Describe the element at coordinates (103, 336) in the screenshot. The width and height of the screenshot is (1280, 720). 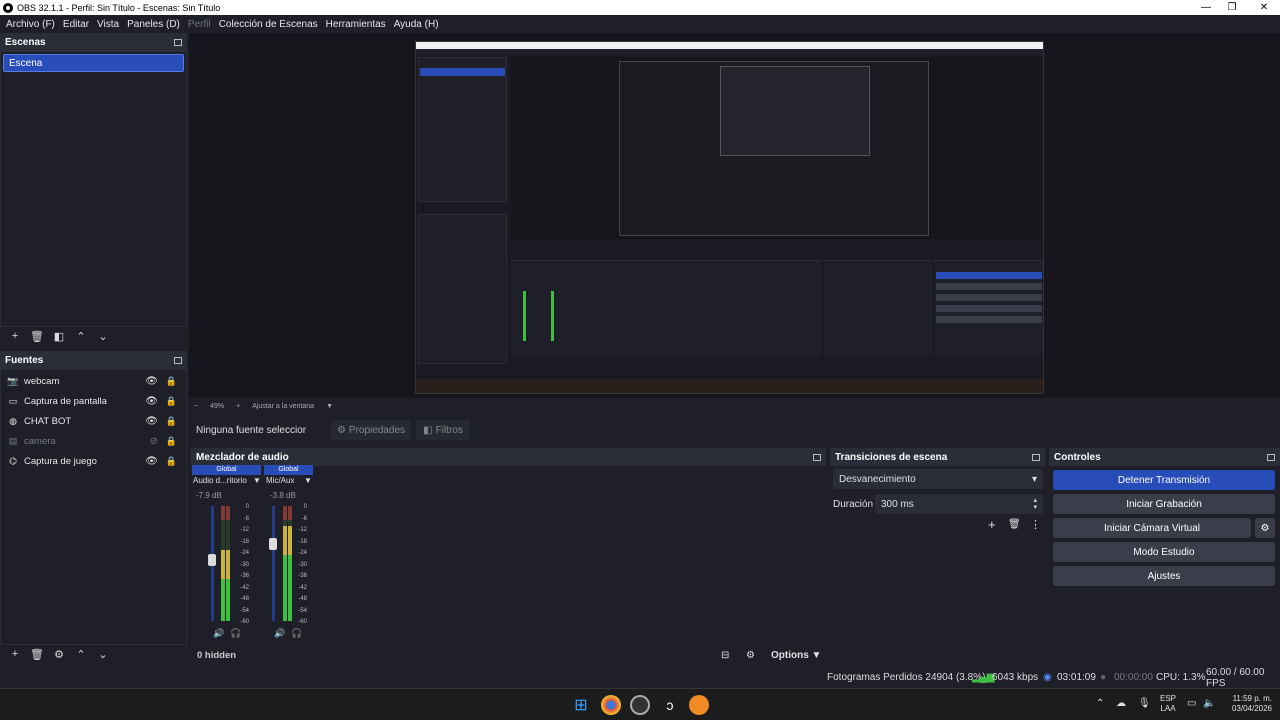
I see `move-down-icon: ⌄` at that location.